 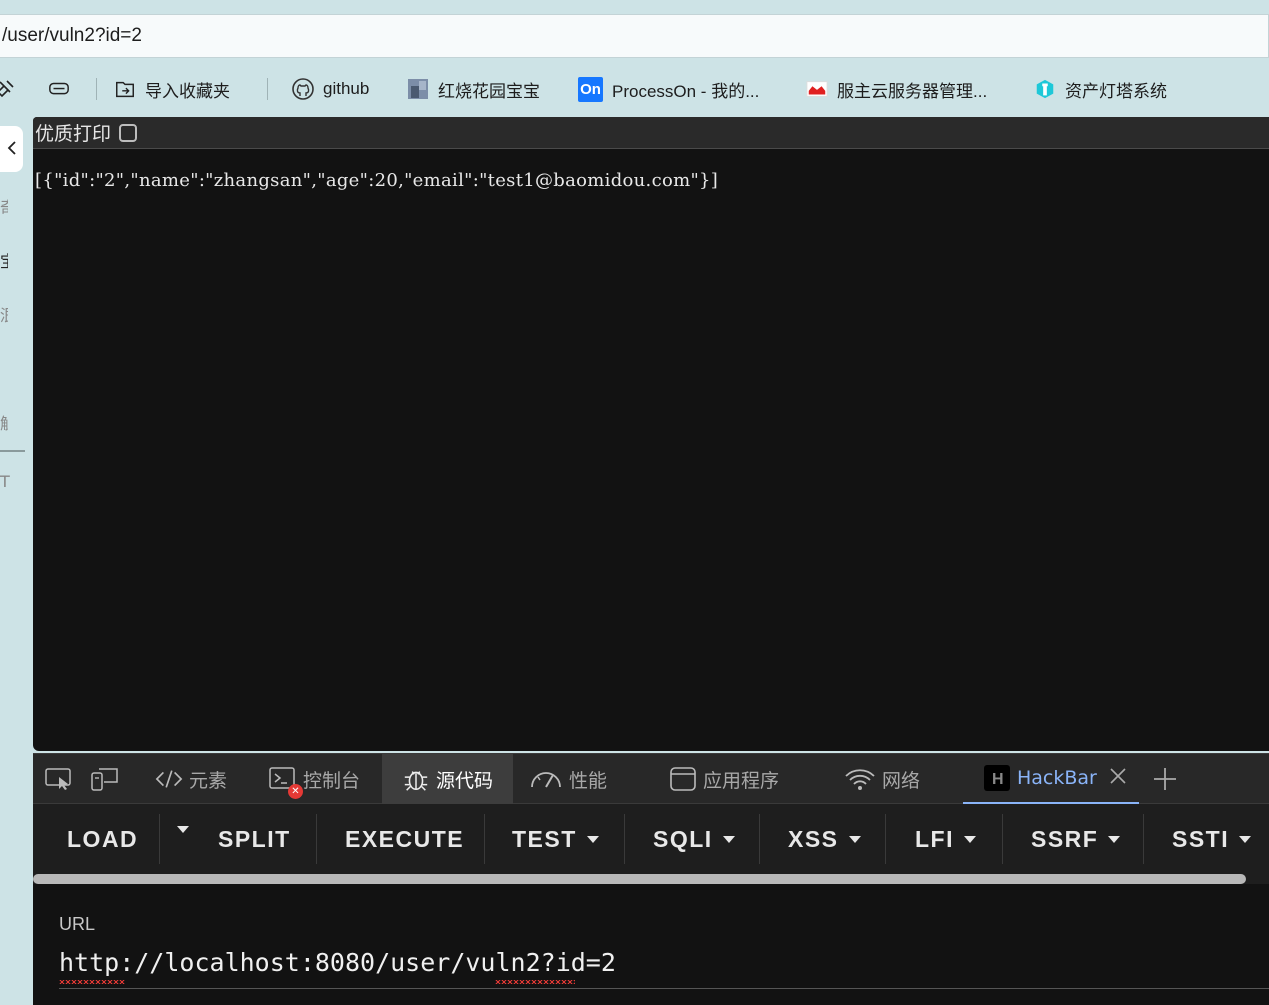 What do you see at coordinates (337, 962) in the screenshot?
I see `url-input: http://localhost:8080/user/vuln2?id=2` at bounding box center [337, 962].